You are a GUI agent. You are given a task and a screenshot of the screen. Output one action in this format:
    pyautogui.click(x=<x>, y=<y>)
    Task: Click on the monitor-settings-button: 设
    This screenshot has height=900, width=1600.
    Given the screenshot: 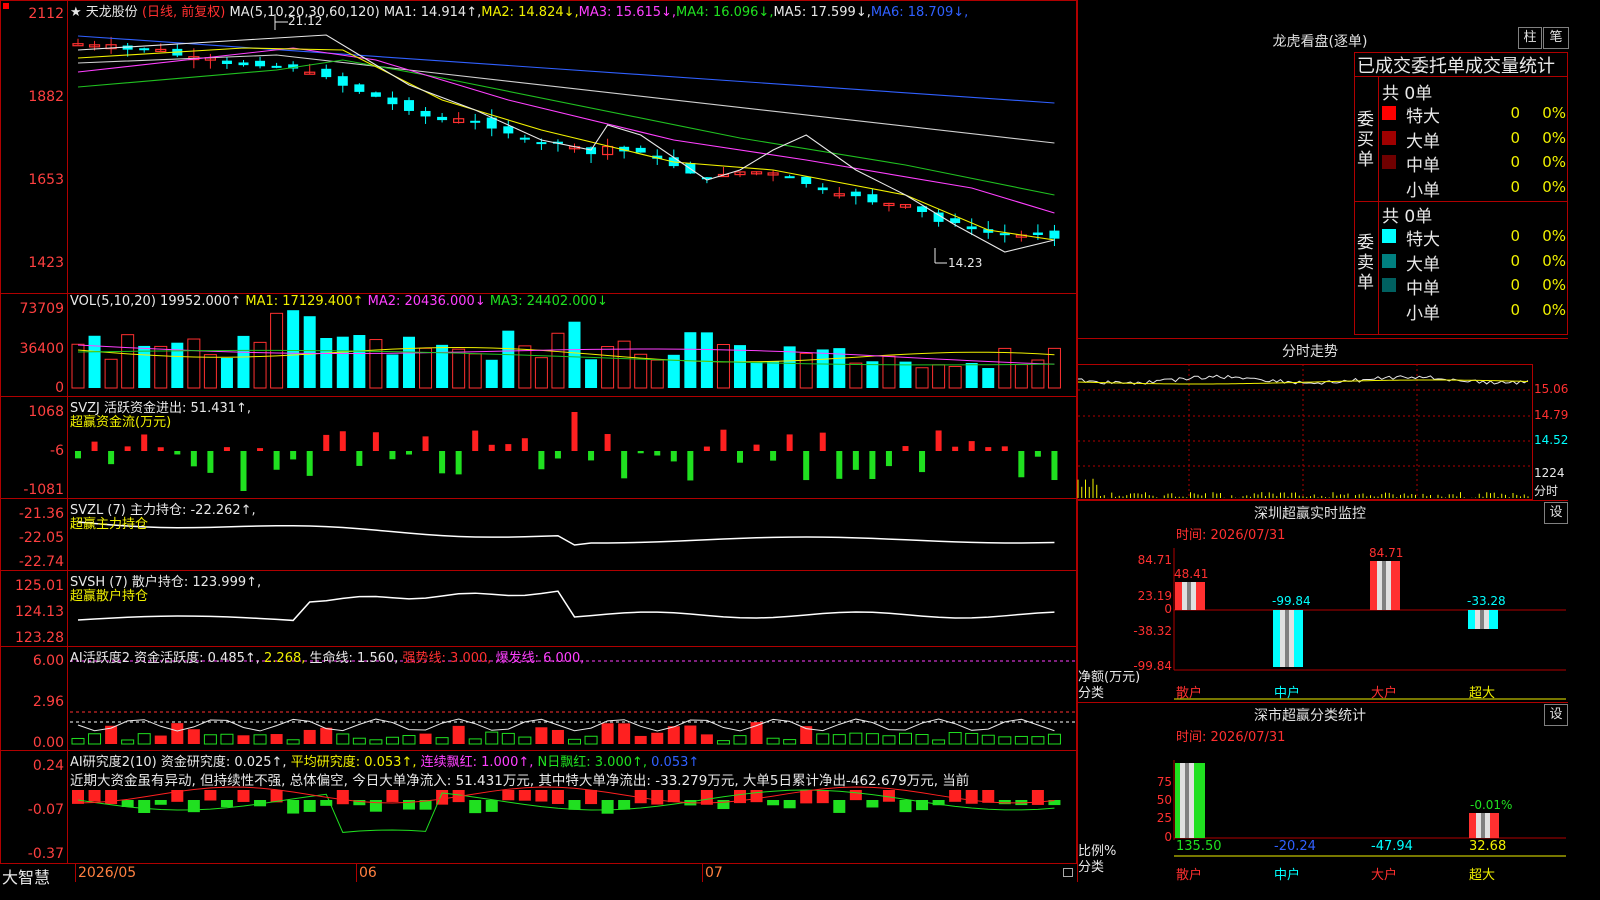 What is the action you would take?
    pyautogui.click(x=1556, y=513)
    